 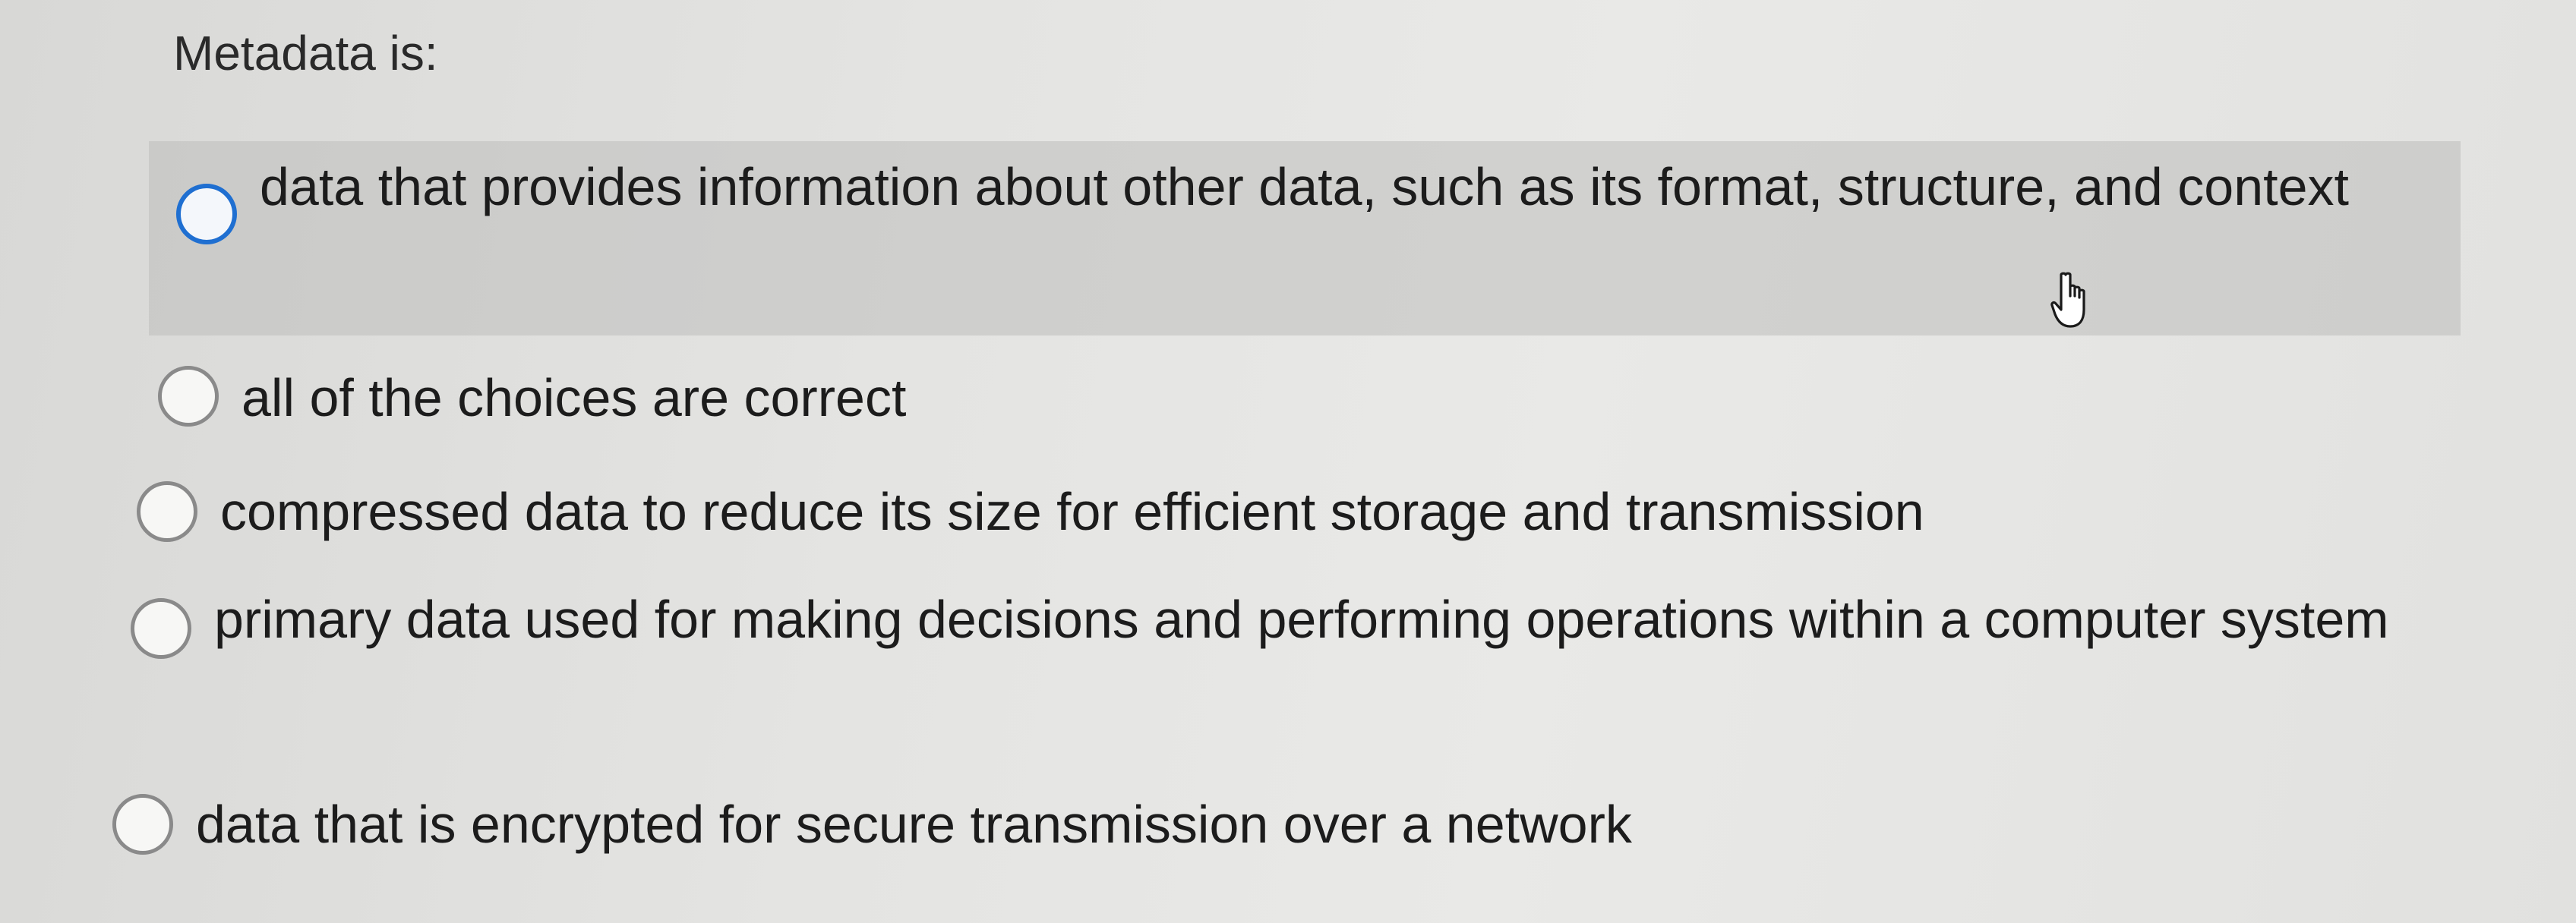 What do you see at coordinates (2067, 300) in the screenshot?
I see `hand-pointer-icon` at bounding box center [2067, 300].